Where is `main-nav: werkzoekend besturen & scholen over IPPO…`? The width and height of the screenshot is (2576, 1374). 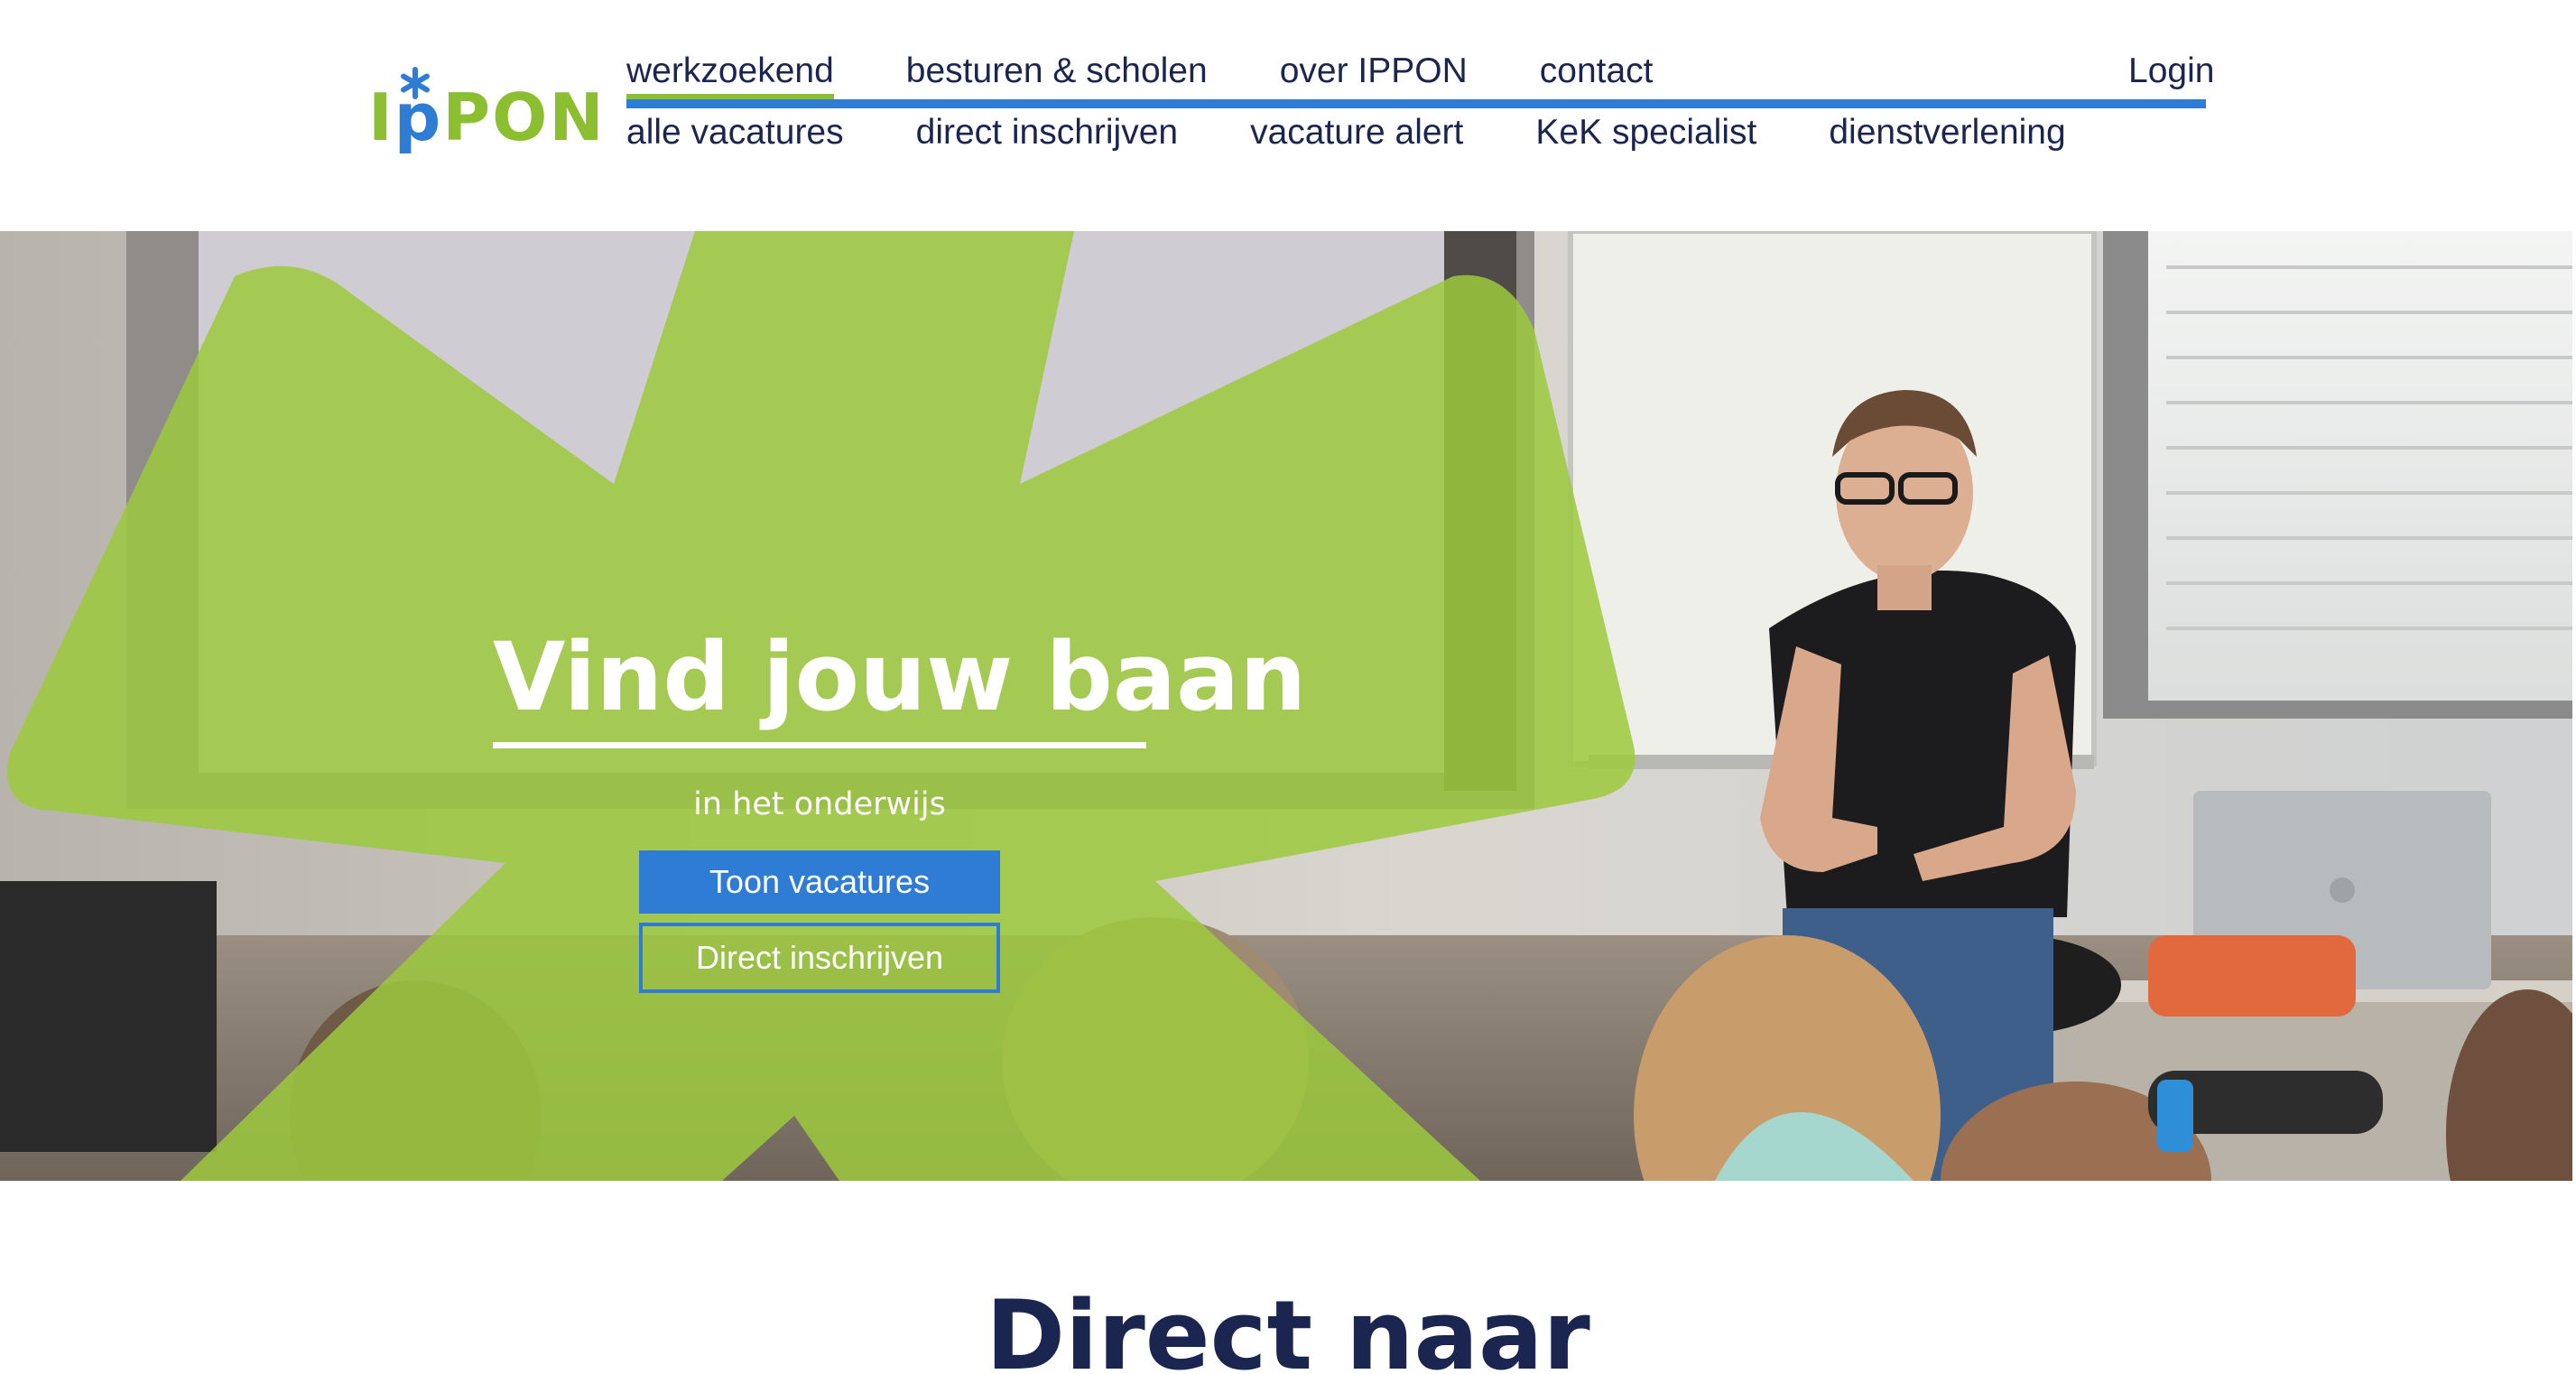 main-nav: werkzoekend besturen & scholen over IPPO… is located at coordinates (1140, 76).